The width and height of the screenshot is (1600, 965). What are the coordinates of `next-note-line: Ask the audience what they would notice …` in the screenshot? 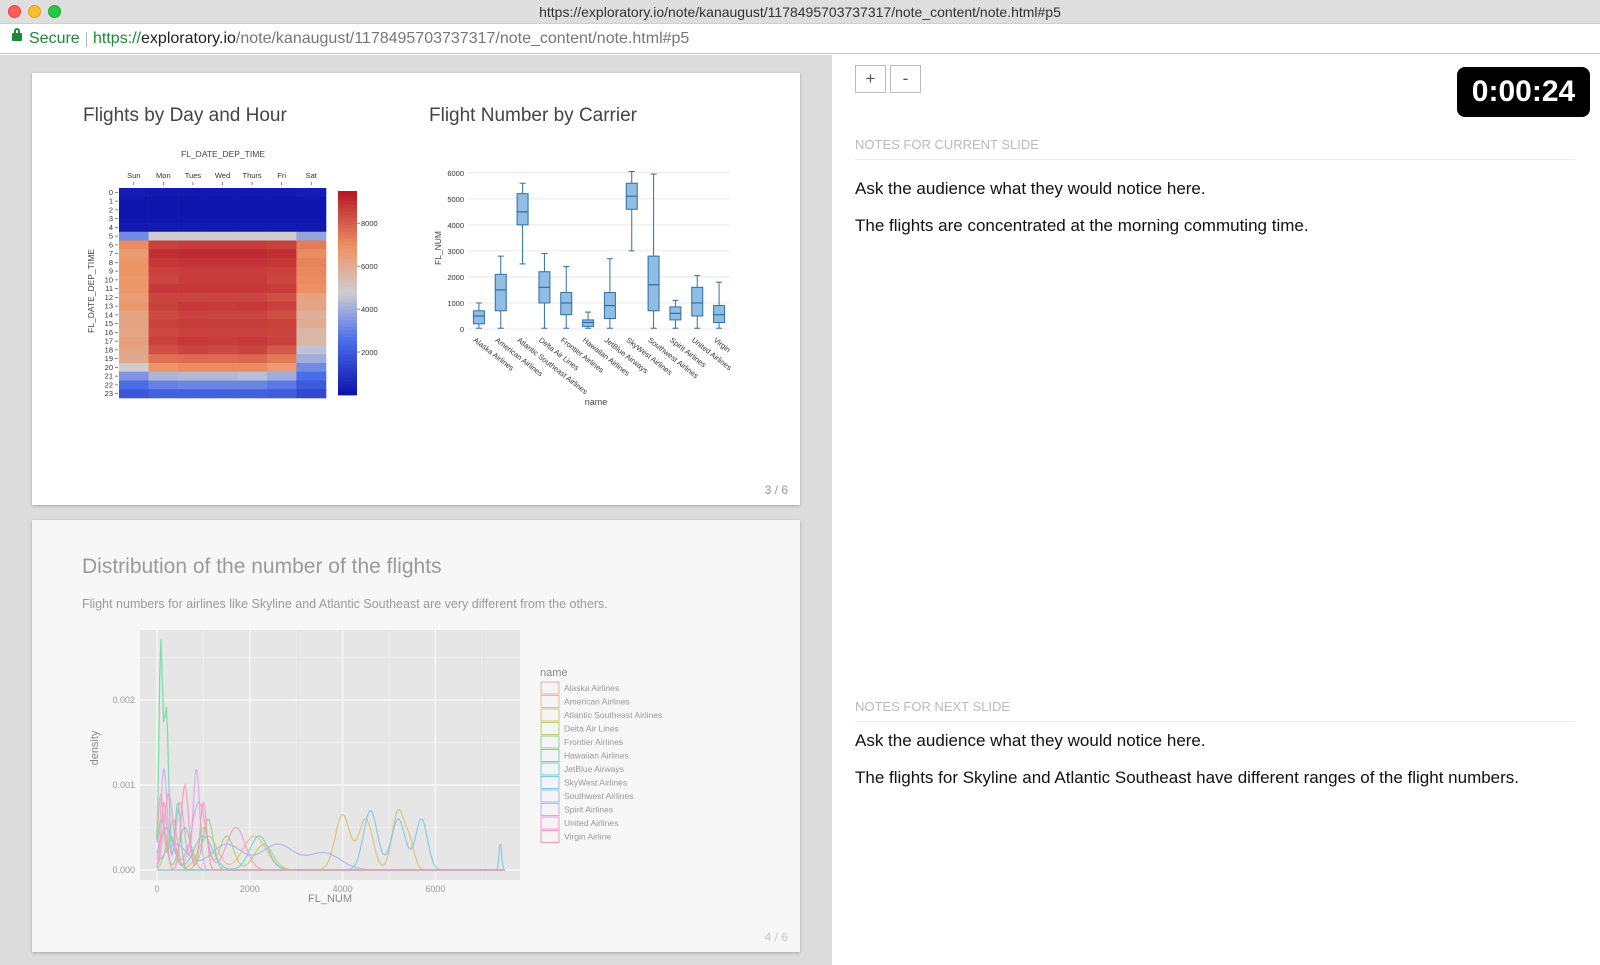 It's located at (1030, 740).